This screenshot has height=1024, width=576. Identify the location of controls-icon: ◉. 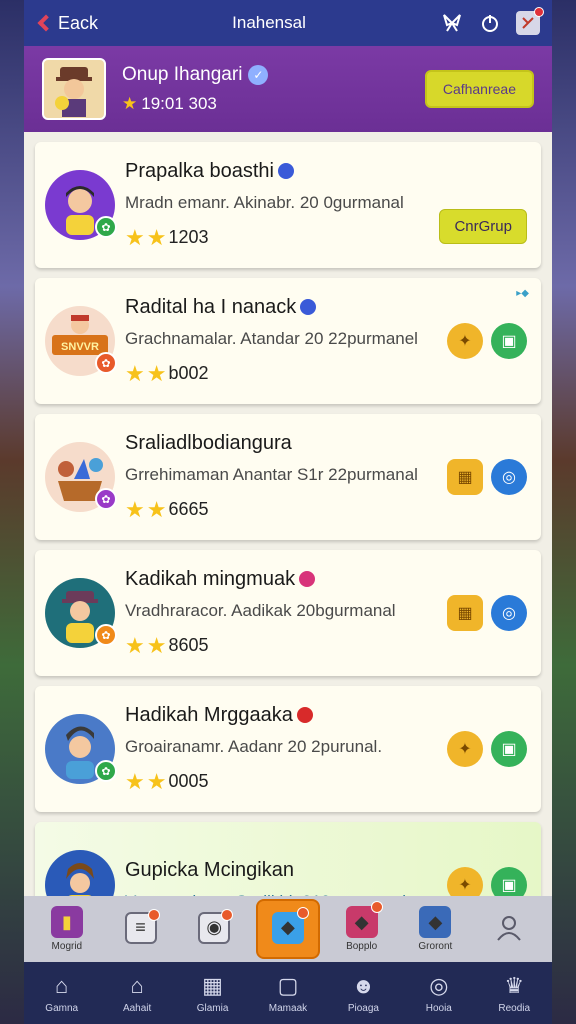
(216, 926).